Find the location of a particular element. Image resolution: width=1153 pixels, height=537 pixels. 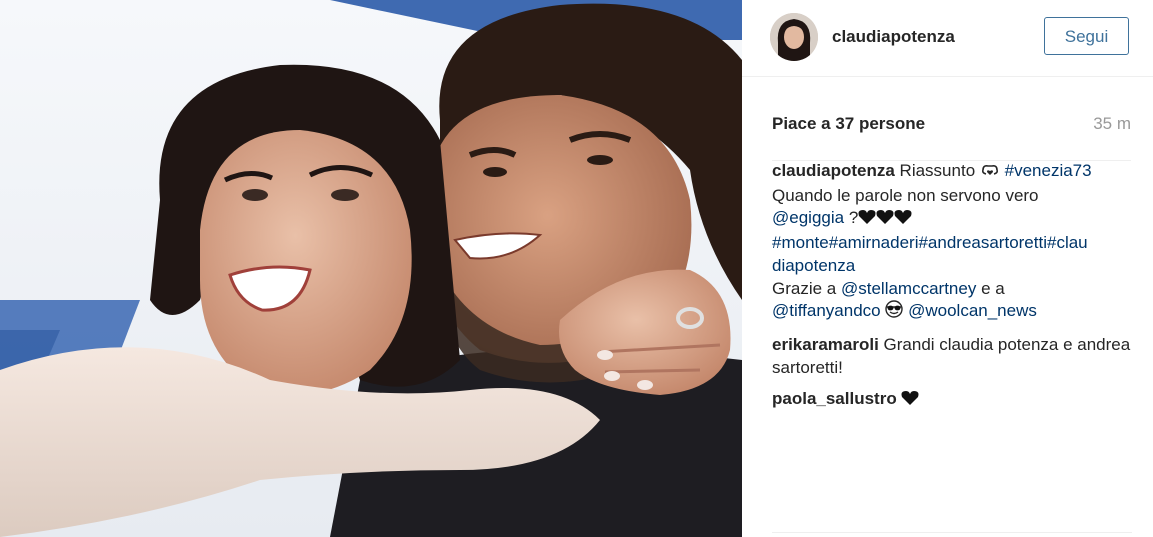

caption-line: @egiggia ? is located at coordinates (952, 219).